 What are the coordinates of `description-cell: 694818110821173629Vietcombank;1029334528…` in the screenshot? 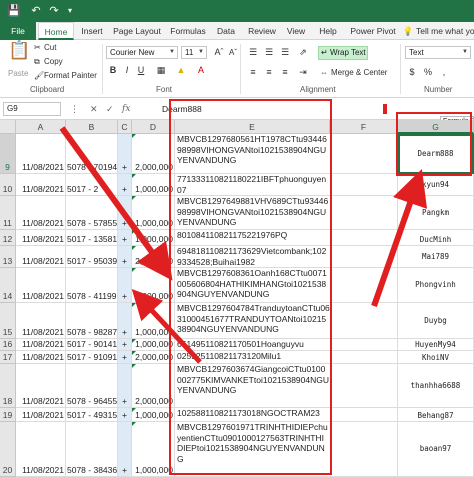 It's located at (252, 257).